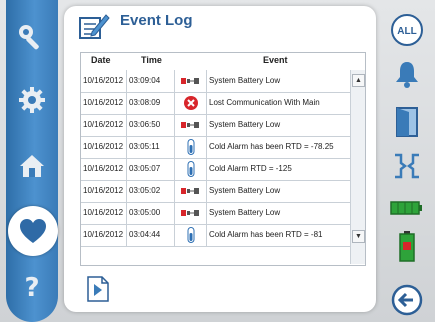  Describe the element at coordinates (250, 168) in the screenshot. I see `event-cell: Cold Alarm RTD = -125` at that location.